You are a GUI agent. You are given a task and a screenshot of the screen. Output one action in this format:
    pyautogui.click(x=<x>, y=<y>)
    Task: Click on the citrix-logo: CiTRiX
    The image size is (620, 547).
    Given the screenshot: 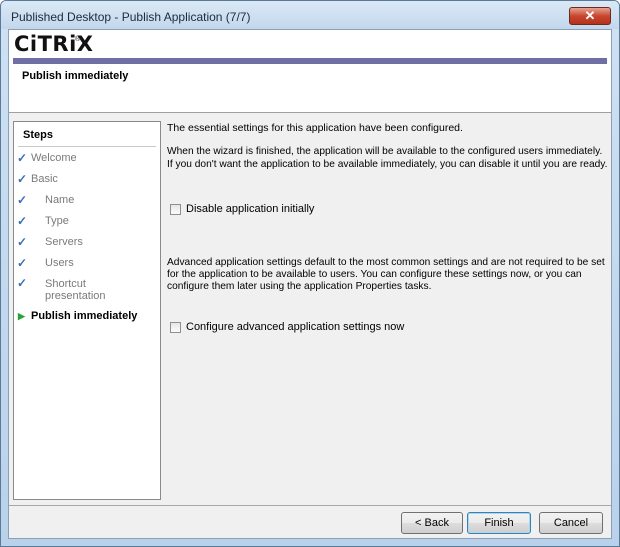 What is the action you would take?
    pyautogui.click(x=54, y=44)
    